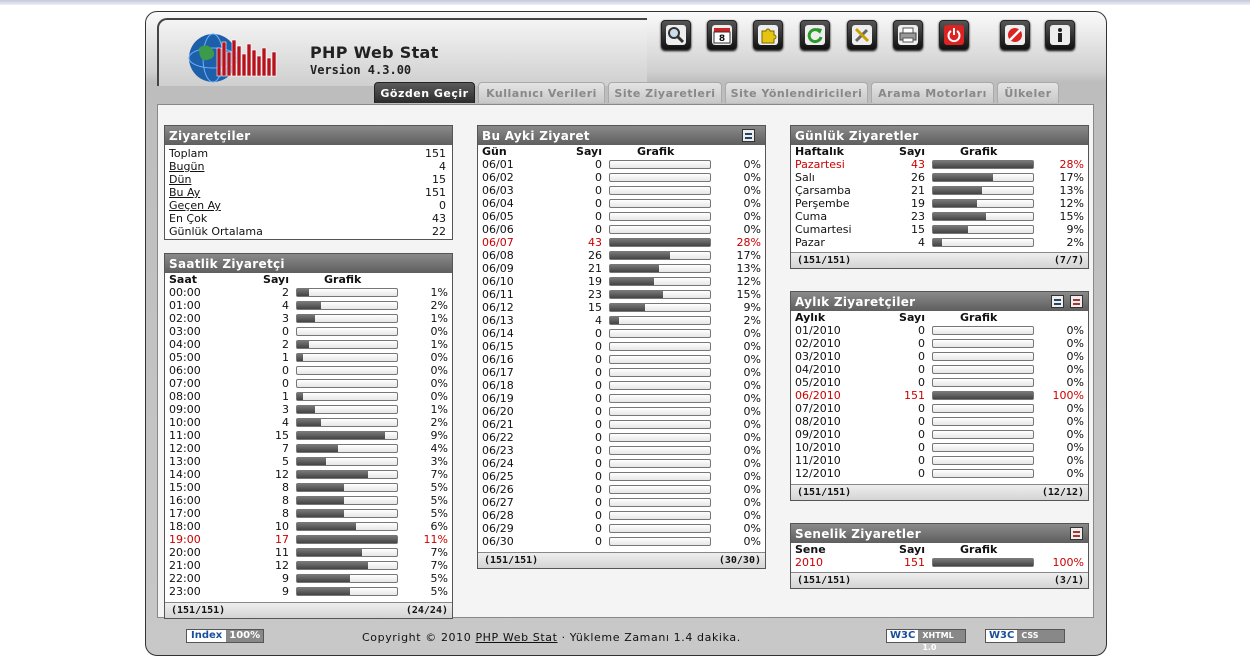 The width and height of the screenshot is (1250, 660). I want to click on settings-button, so click(862, 35).